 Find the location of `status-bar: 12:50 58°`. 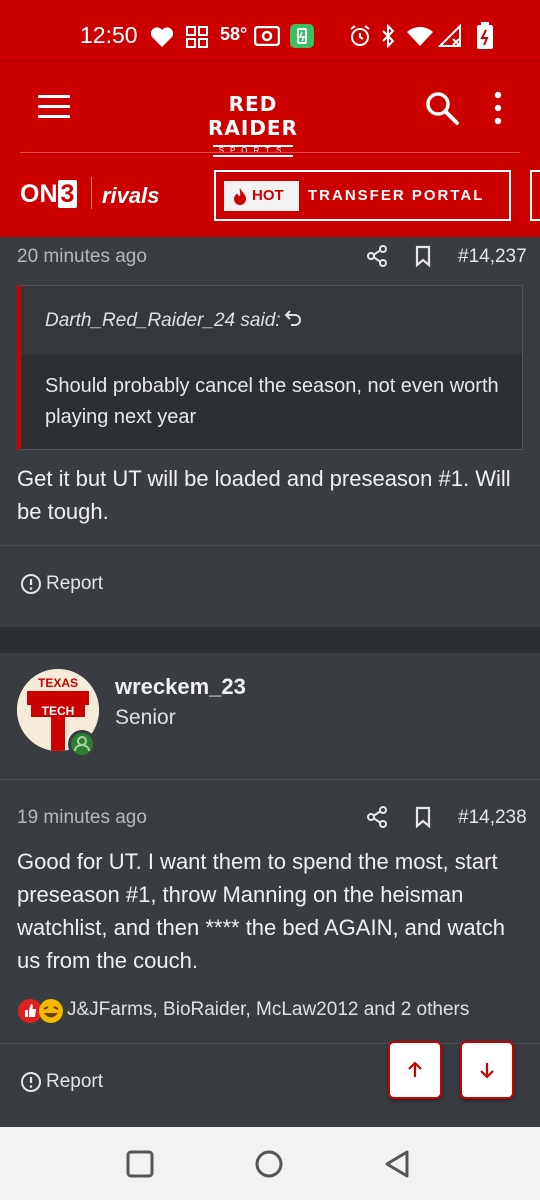

status-bar: 12:50 58° is located at coordinates (270, 30).